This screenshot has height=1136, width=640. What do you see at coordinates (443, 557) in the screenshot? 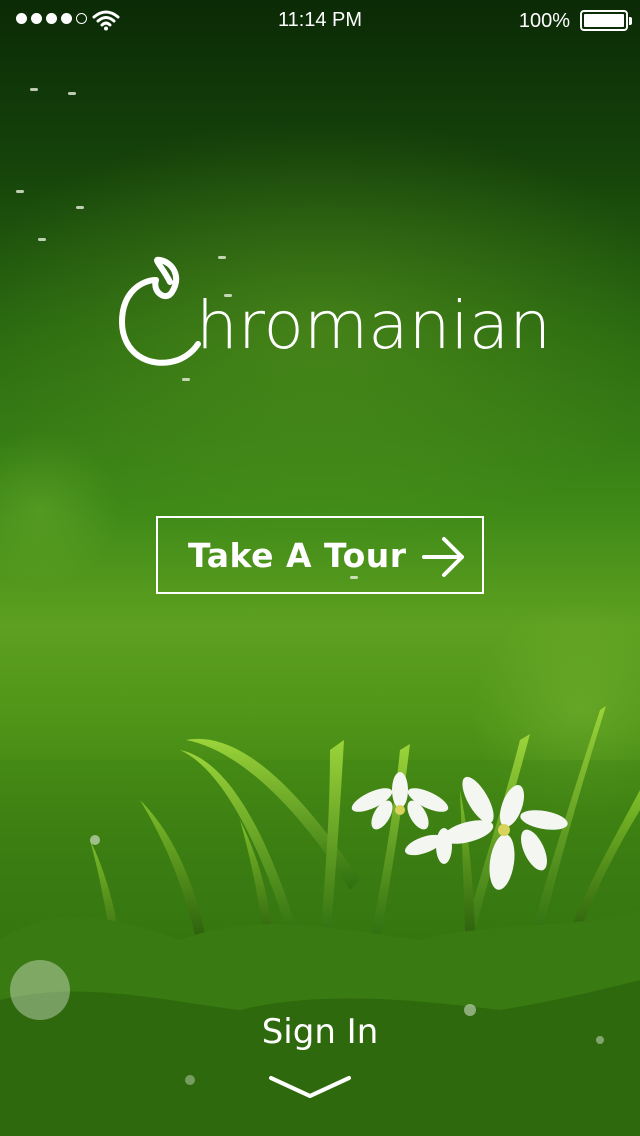
I see `arrow-right-icon` at bounding box center [443, 557].